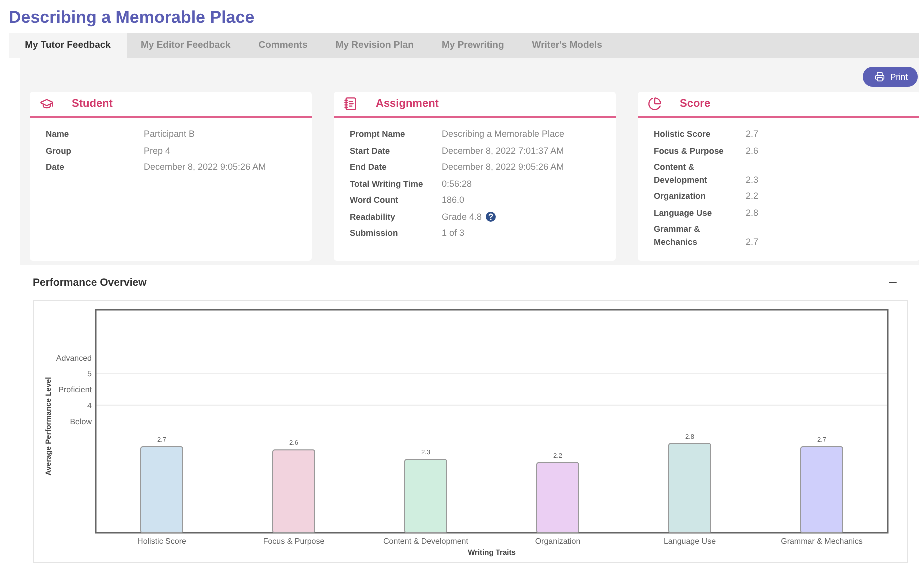 The height and width of the screenshot is (574, 919). I want to click on field-label: Group, so click(59, 150).